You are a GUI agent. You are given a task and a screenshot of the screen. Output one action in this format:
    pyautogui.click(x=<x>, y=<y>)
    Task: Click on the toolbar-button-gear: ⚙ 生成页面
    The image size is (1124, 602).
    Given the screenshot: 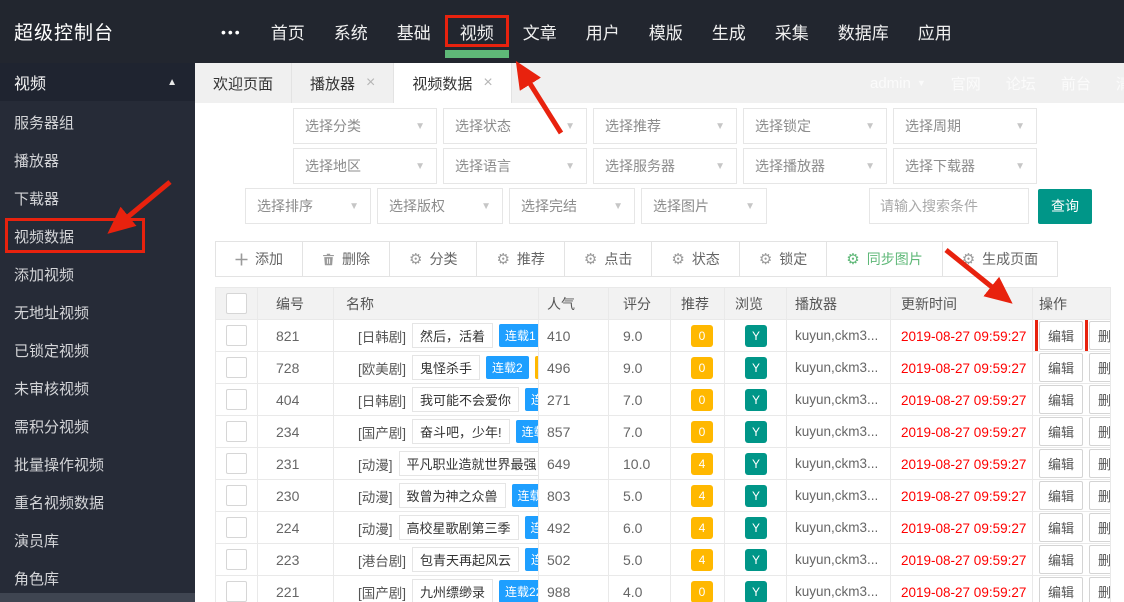 What is the action you would take?
    pyautogui.click(x=1000, y=259)
    